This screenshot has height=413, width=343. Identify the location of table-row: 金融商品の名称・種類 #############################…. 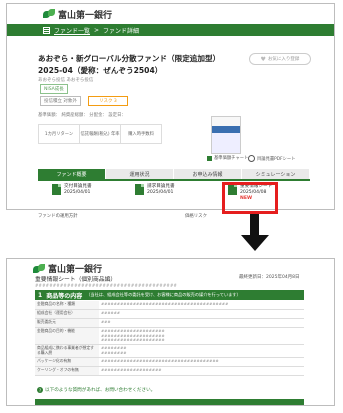
(169, 305).